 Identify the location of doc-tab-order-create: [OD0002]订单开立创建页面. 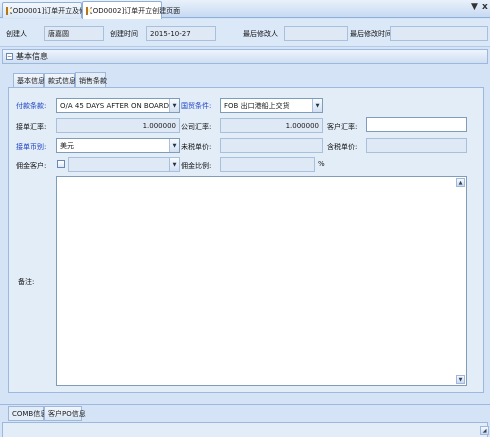
(131, 10).